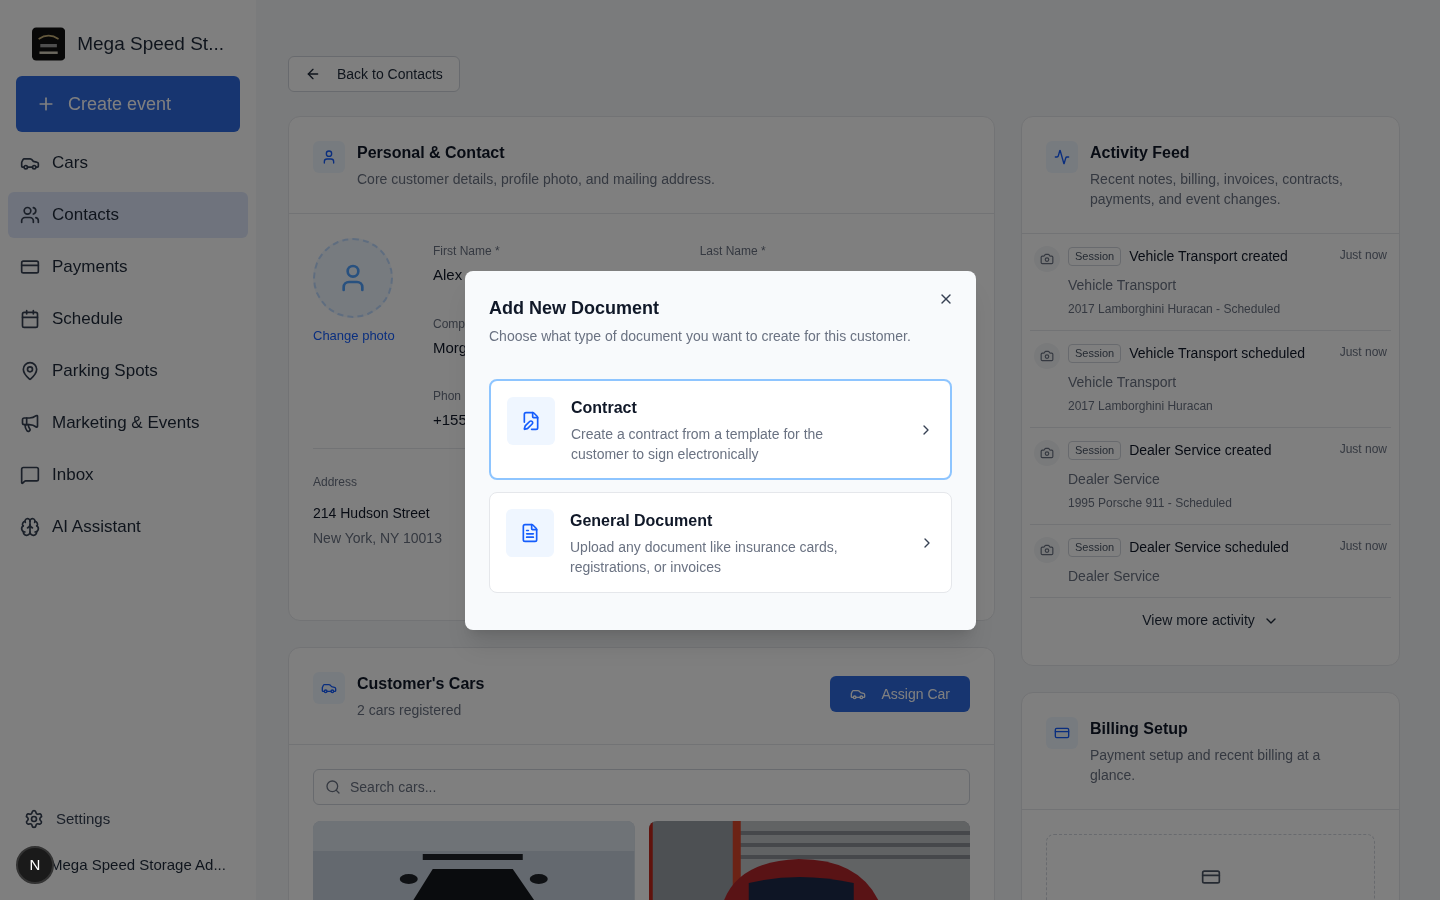 Image resolution: width=1440 pixels, height=900 pixels. What do you see at coordinates (604, 407) in the screenshot?
I see `option-title: Contract` at bounding box center [604, 407].